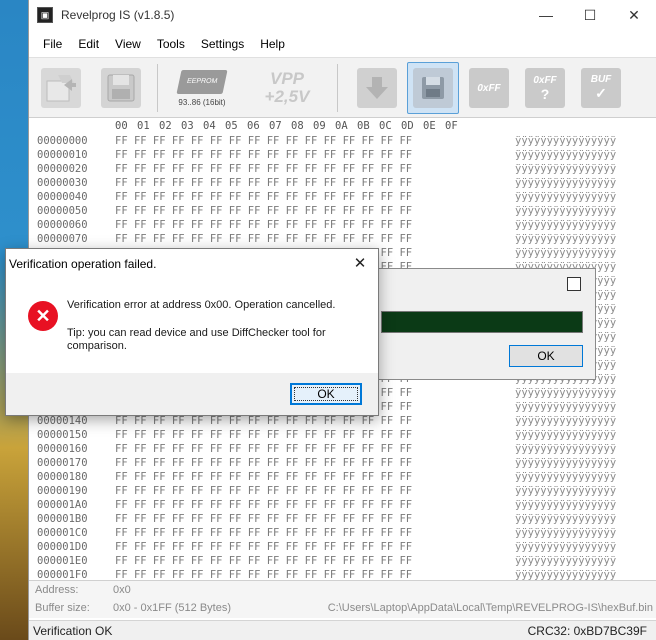 The image size is (656, 640). Describe the element at coordinates (171, 44) in the screenshot. I see `menu-tools: Tools` at that location.